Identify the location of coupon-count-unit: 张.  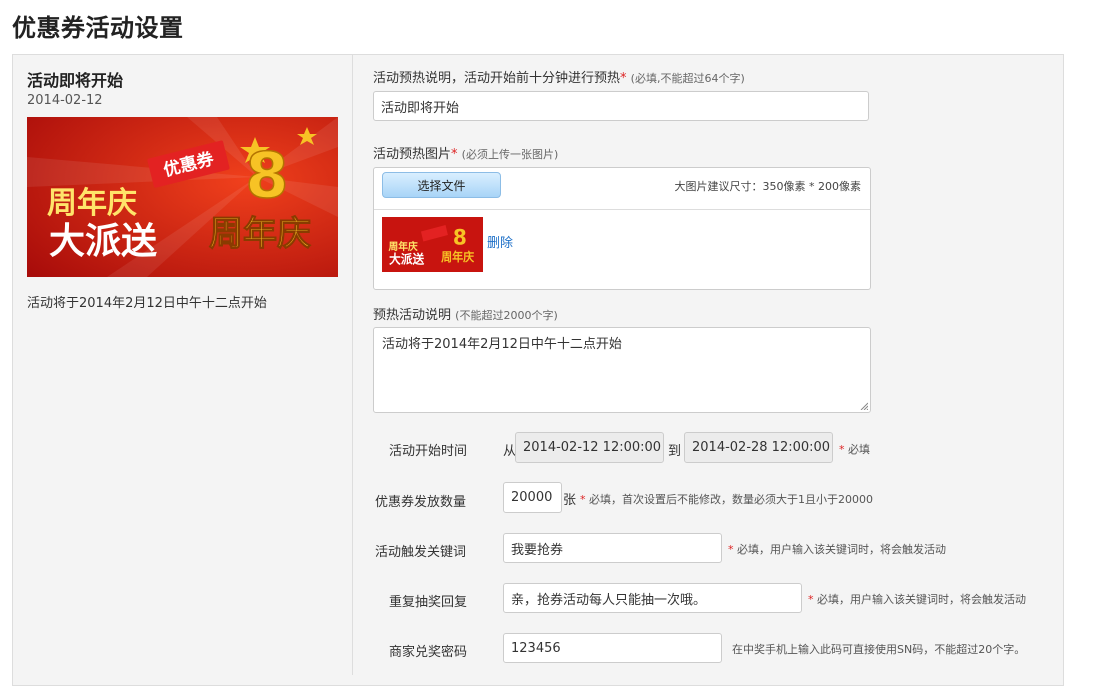
(570, 500).